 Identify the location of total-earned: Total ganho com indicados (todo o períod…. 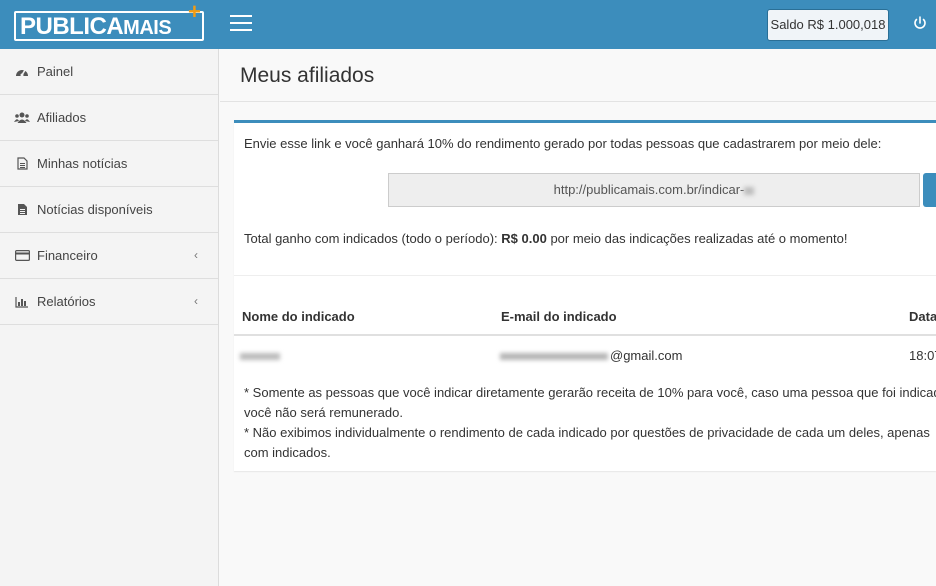
(545, 238).